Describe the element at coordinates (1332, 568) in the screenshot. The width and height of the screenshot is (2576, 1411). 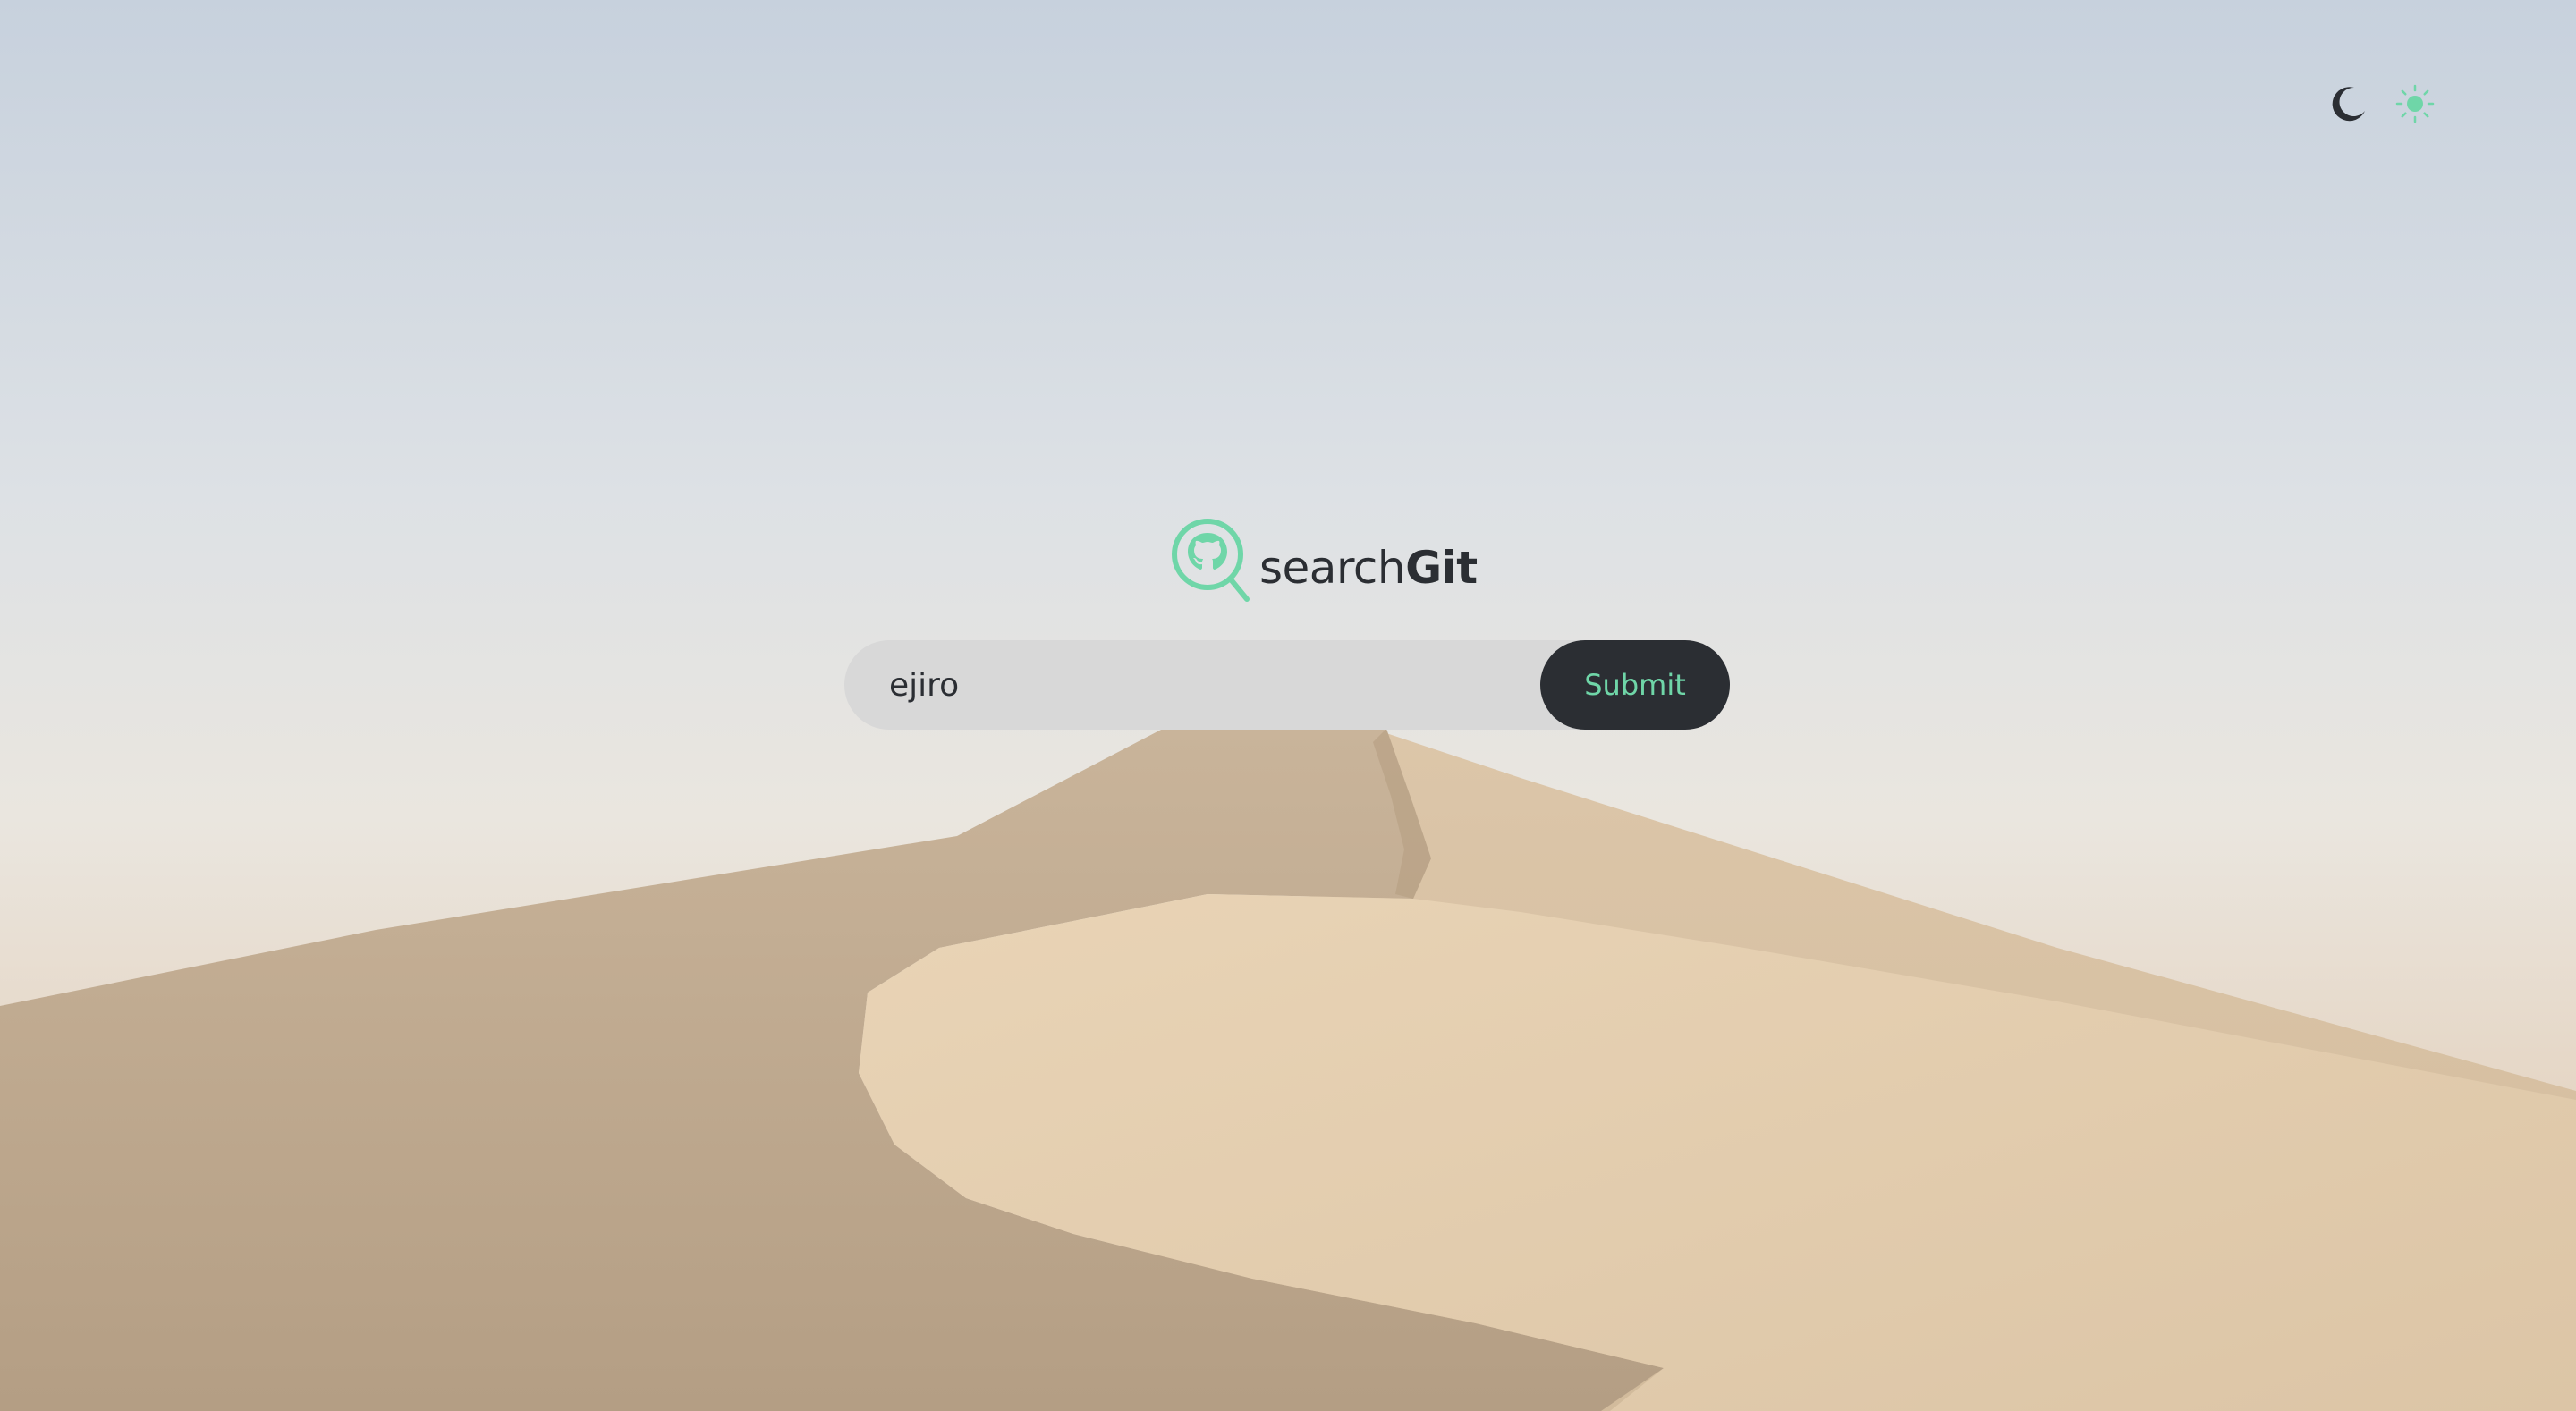
I see `app-name-light: search` at that location.